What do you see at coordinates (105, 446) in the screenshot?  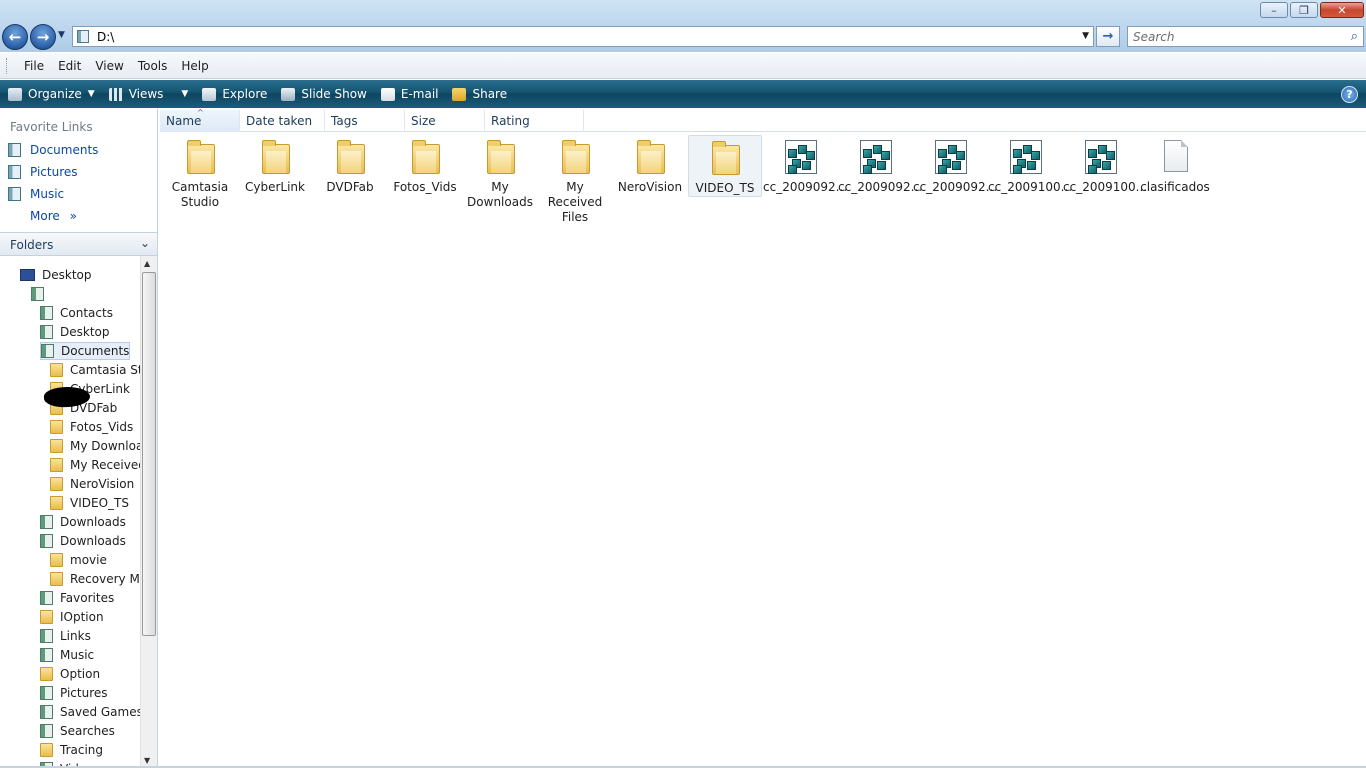 I see `tree-item-label: My Downloa` at bounding box center [105, 446].